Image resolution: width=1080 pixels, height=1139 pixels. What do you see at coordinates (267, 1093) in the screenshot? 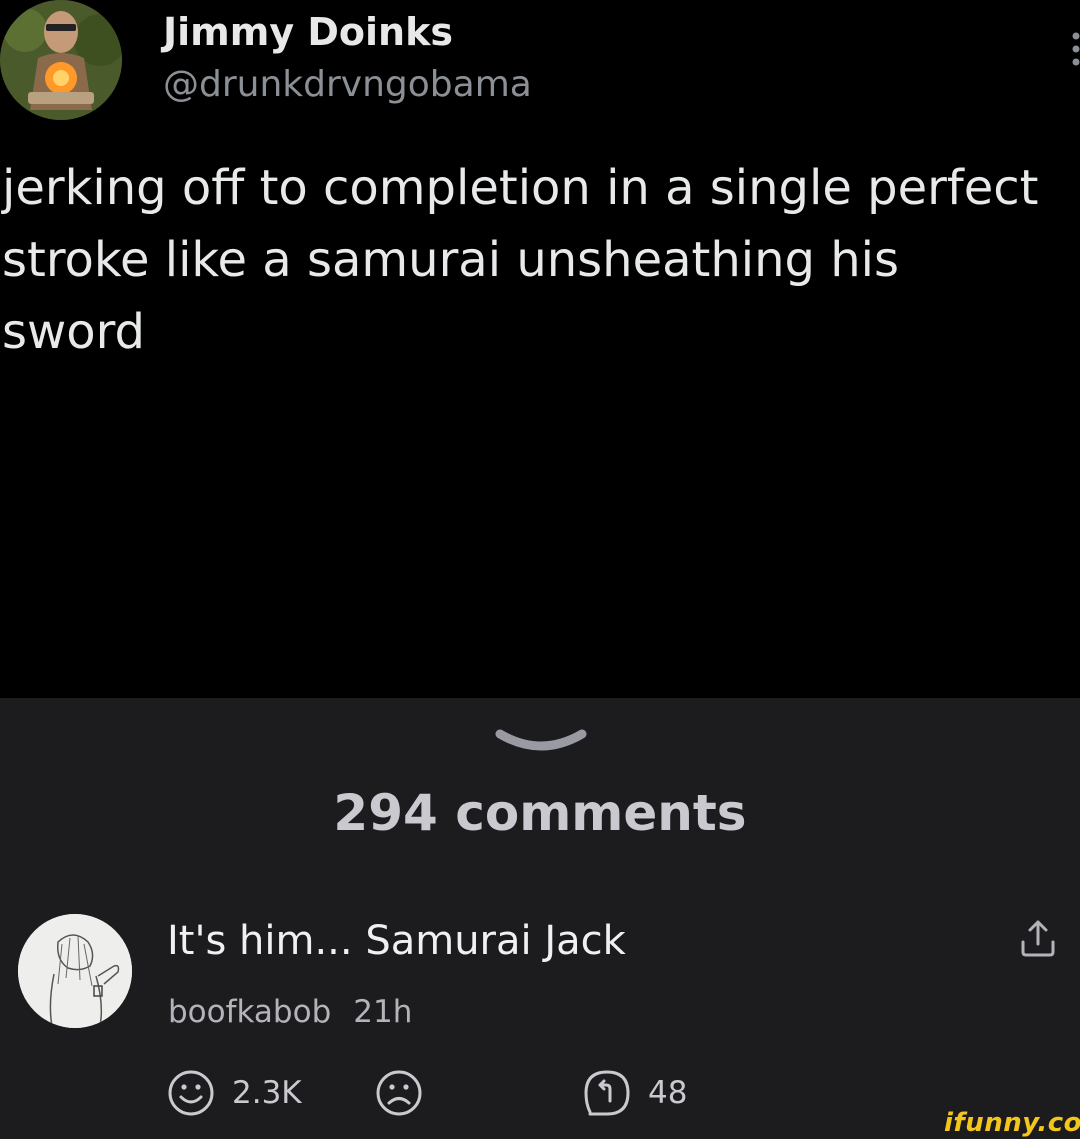
I see `smile-count: 2.3K` at bounding box center [267, 1093].